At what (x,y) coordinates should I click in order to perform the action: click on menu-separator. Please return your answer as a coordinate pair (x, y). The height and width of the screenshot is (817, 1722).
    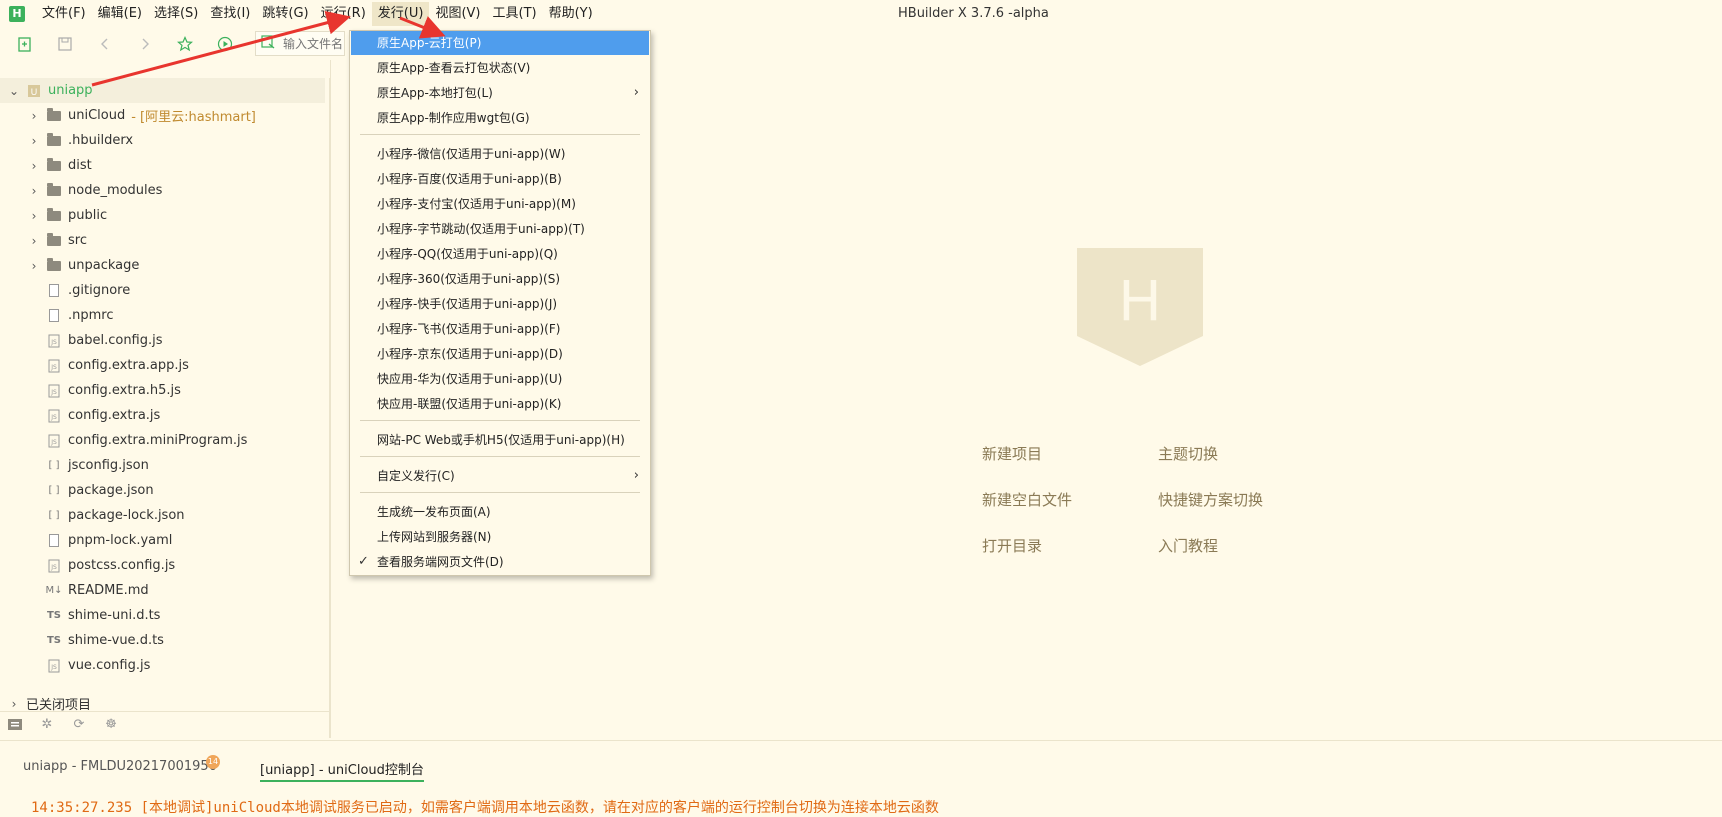
    Looking at the image, I should click on (500, 134).